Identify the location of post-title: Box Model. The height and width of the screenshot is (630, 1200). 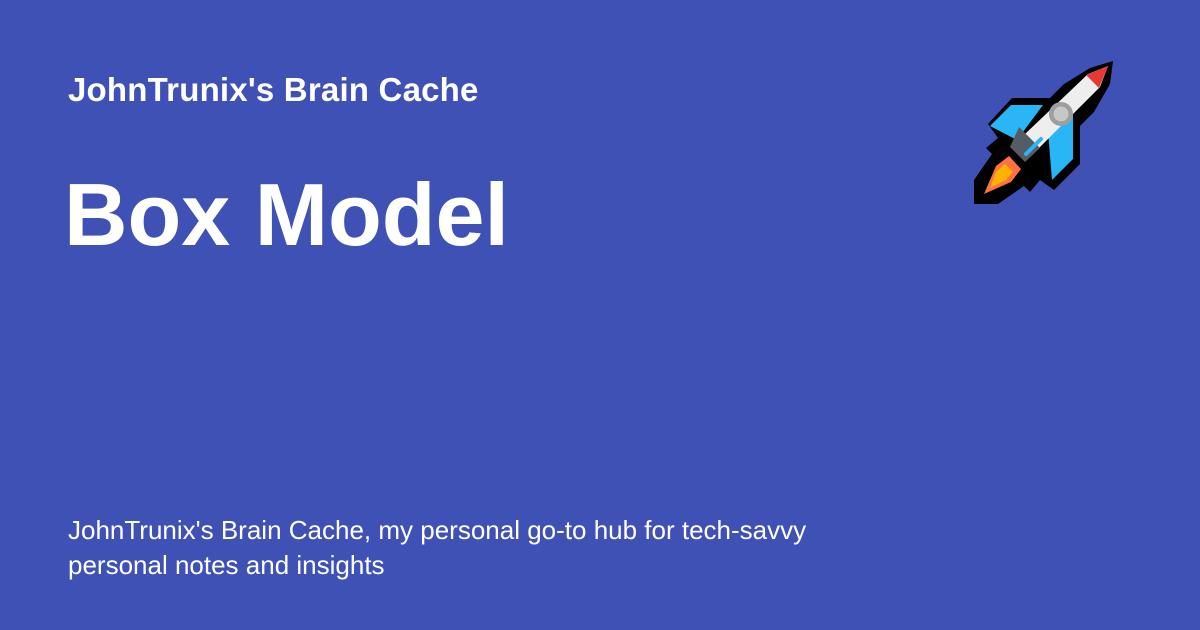
(286, 214).